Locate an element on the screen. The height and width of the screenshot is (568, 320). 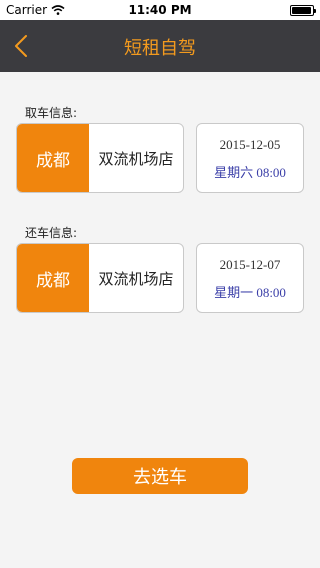
navigation-bar: 短租自驾 is located at coordinates (160, 46).